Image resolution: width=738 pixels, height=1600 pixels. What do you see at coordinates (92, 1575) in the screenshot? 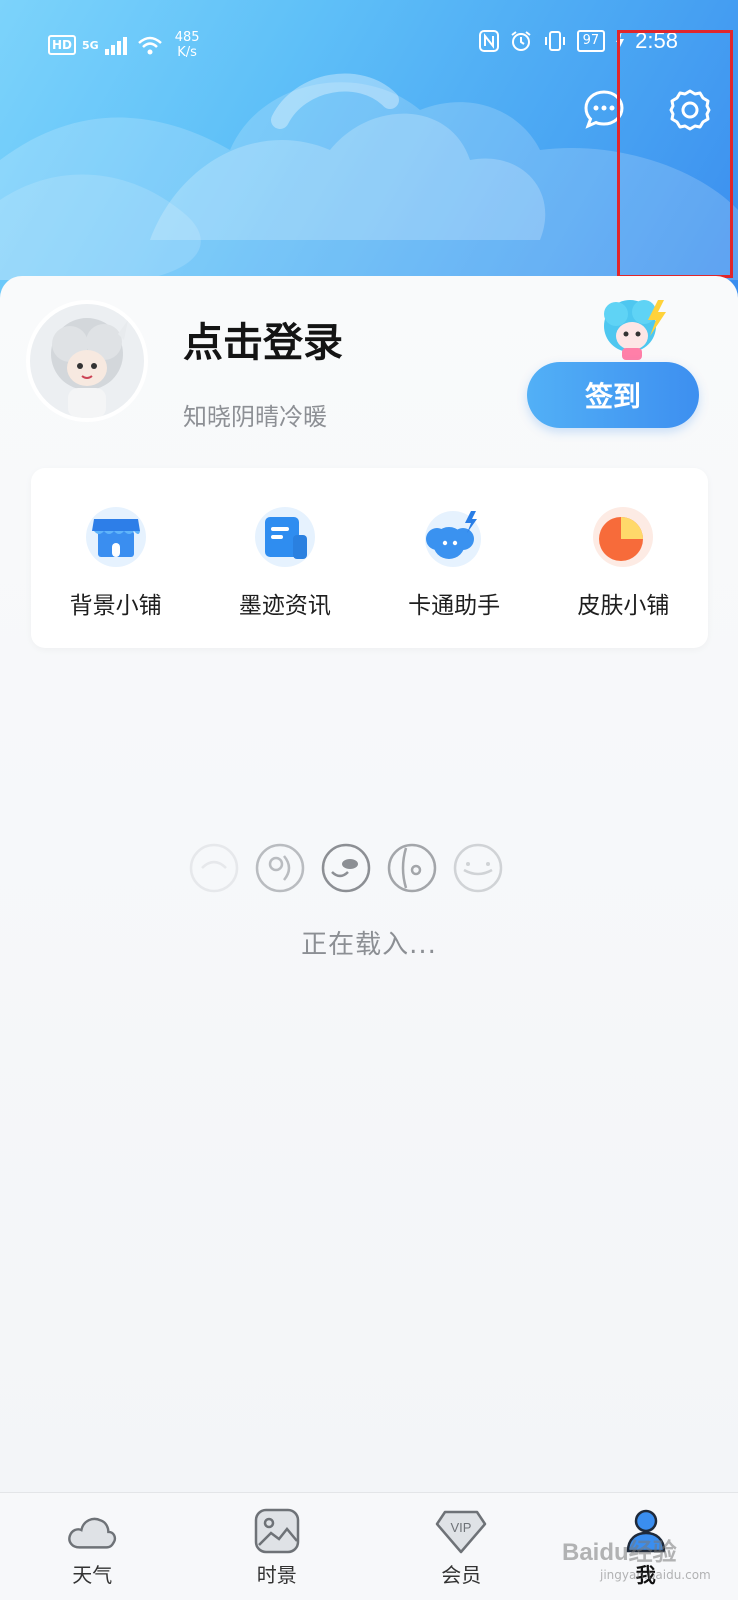
I see `nav-label: 天气` at bounding box center [92, 1575].